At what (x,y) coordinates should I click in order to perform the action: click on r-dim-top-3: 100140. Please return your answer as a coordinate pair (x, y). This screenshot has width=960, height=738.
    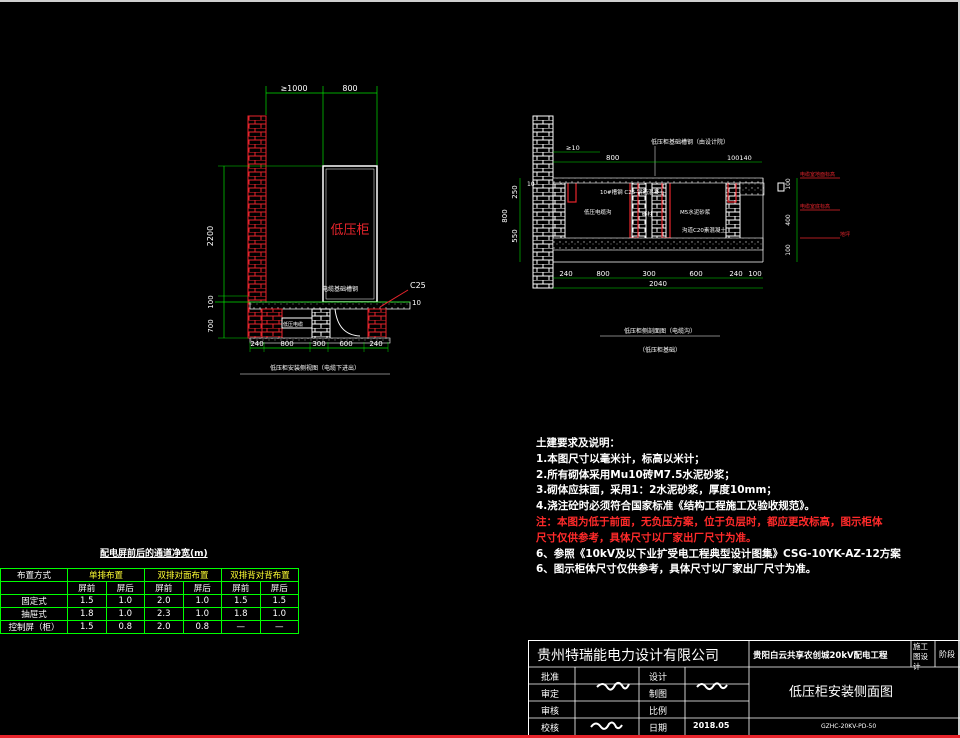
    Looking at the image, I should click on (739, 158).